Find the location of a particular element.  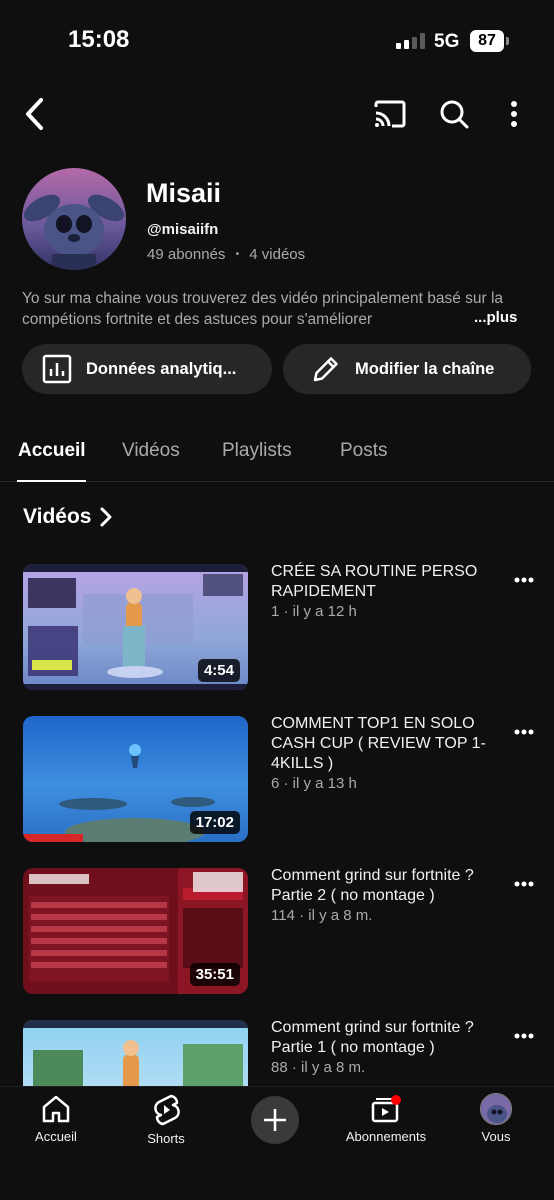

tab-playlists: Playlists is located at coordinates (257, 451).